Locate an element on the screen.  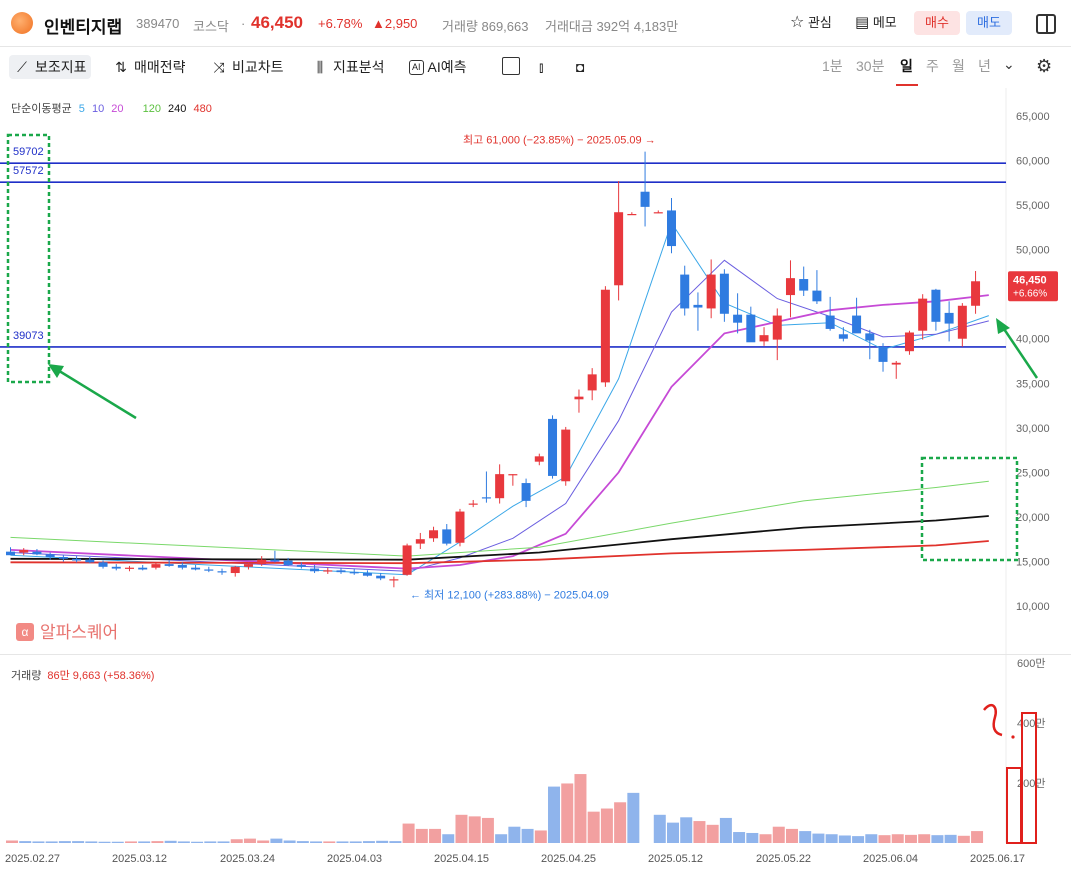
ai-chip-icon: AI is located at coordinates (416, 67).